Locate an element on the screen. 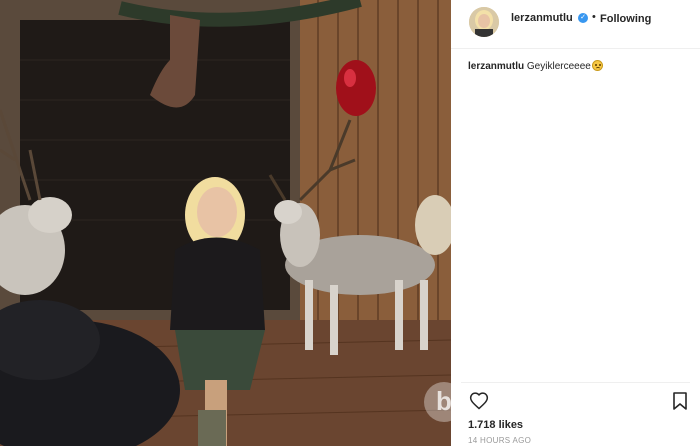 This screenshot has height=446, width=700. post-header: lerzanmutlu ✓ • Following is located at coordinates (575, 24).